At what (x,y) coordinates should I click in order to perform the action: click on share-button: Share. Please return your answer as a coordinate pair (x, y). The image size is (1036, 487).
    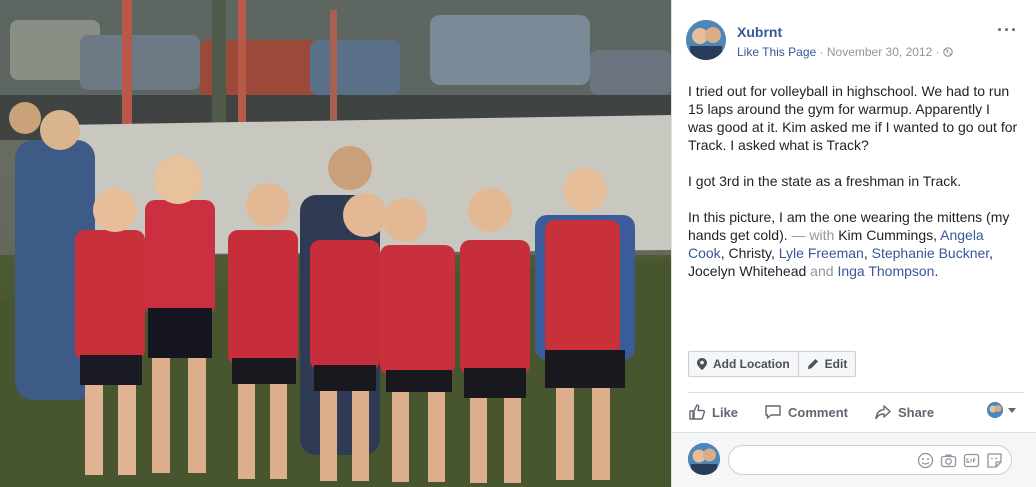
    Looking at the image, I should click on (904, 412).